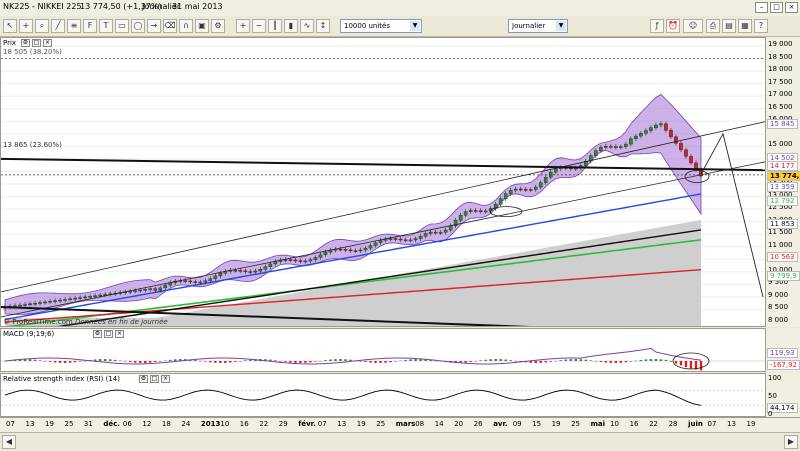 The image size is (800, 451). I want to click on ellipse-tool-button: ◯, so click(138, 26).